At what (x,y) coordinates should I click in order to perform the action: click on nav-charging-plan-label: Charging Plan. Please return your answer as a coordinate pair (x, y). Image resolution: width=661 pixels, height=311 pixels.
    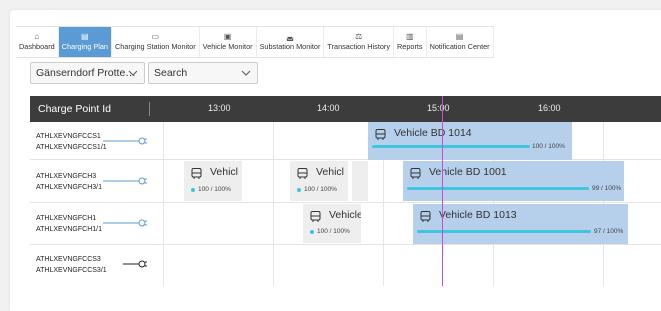
    Looking at the image, I should click on (84, 46).